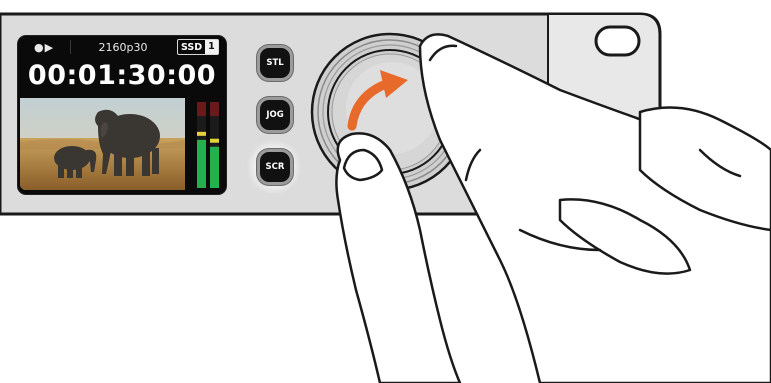 Image resolution: width=771 pixels, height=383 pixels. Describe the element at coordinates (192, 47) in the screenshot. I see `media-type-label: SSD` at that location.